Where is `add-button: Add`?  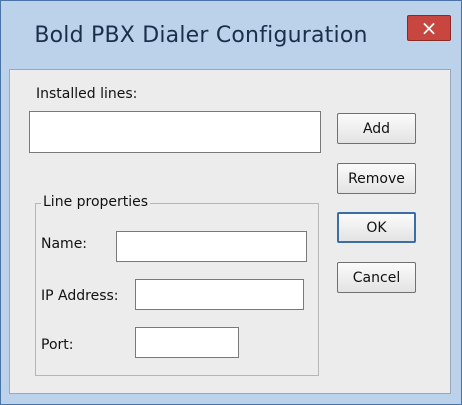 add-button: Add is located at coordinates (376, 128).